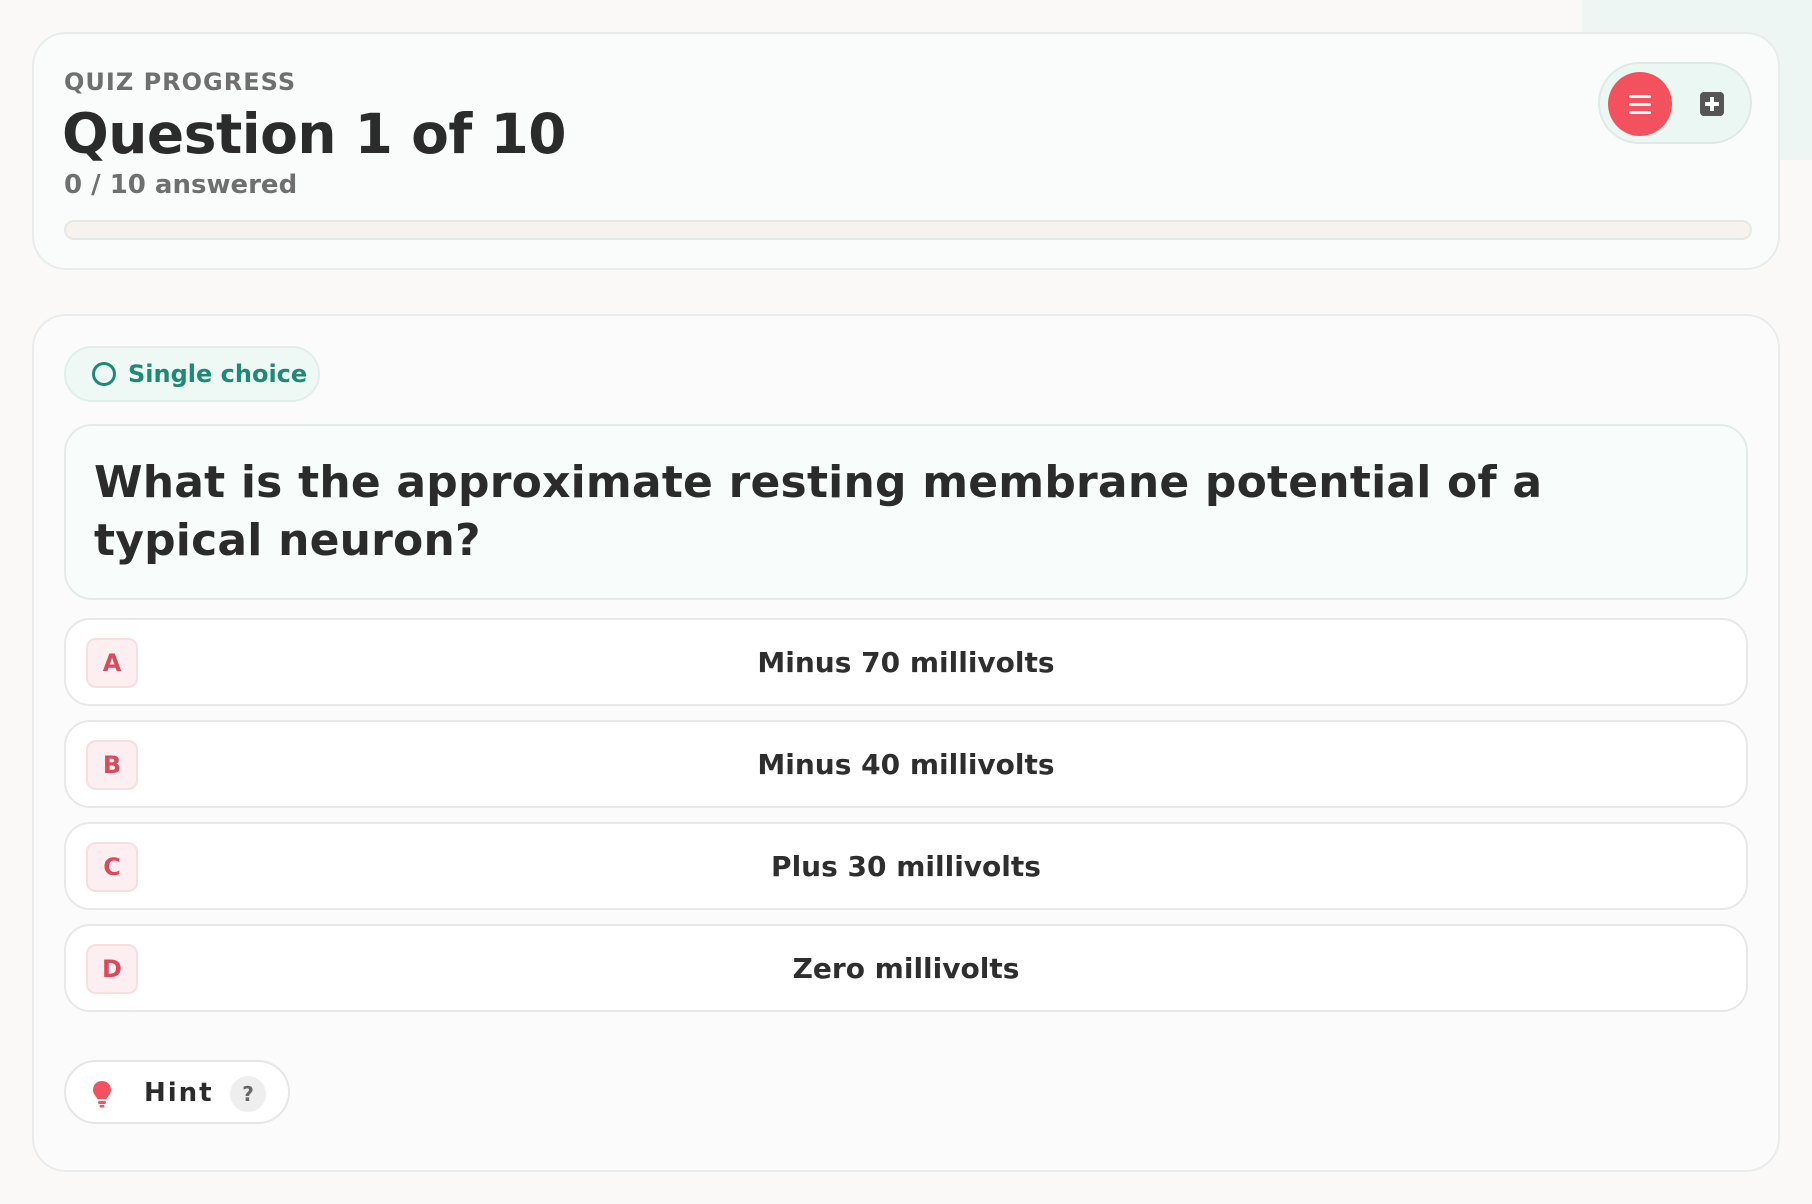 The width and height of the screenshot is (1812, 1204). I want to click on question-type-badge: Single choice, so click(192, 374).